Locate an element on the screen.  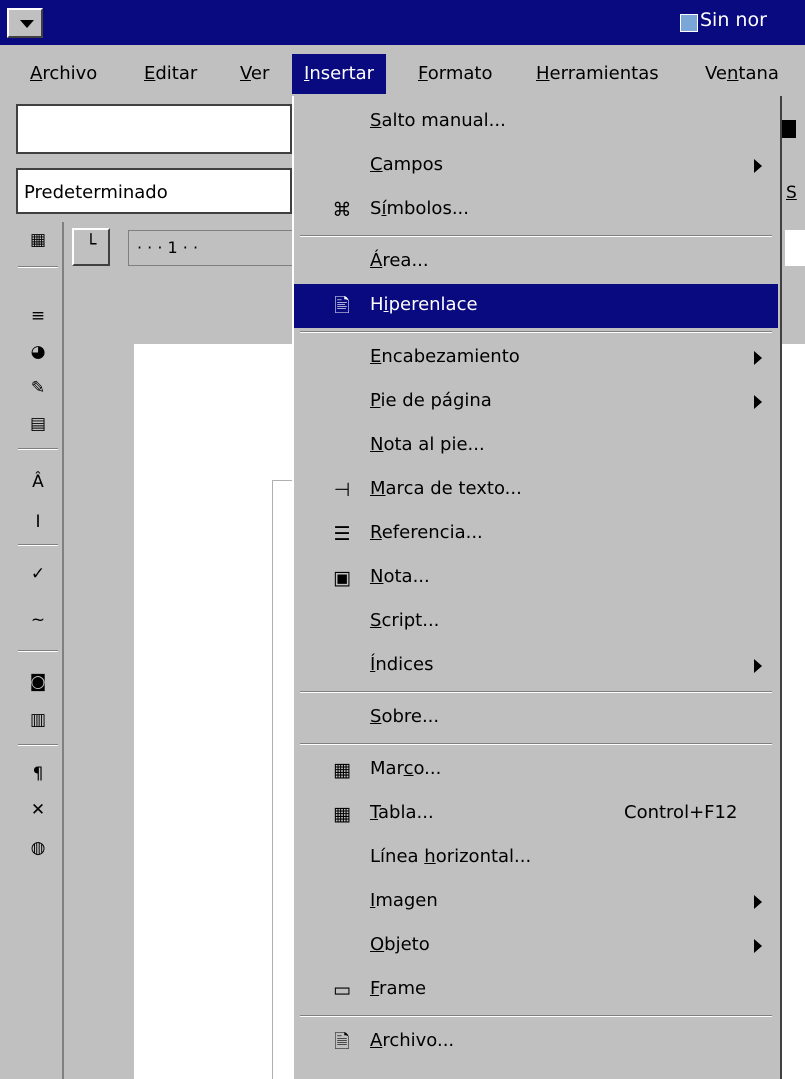
menu-herramientas: Herramientas is located at coordinates (597, 73).